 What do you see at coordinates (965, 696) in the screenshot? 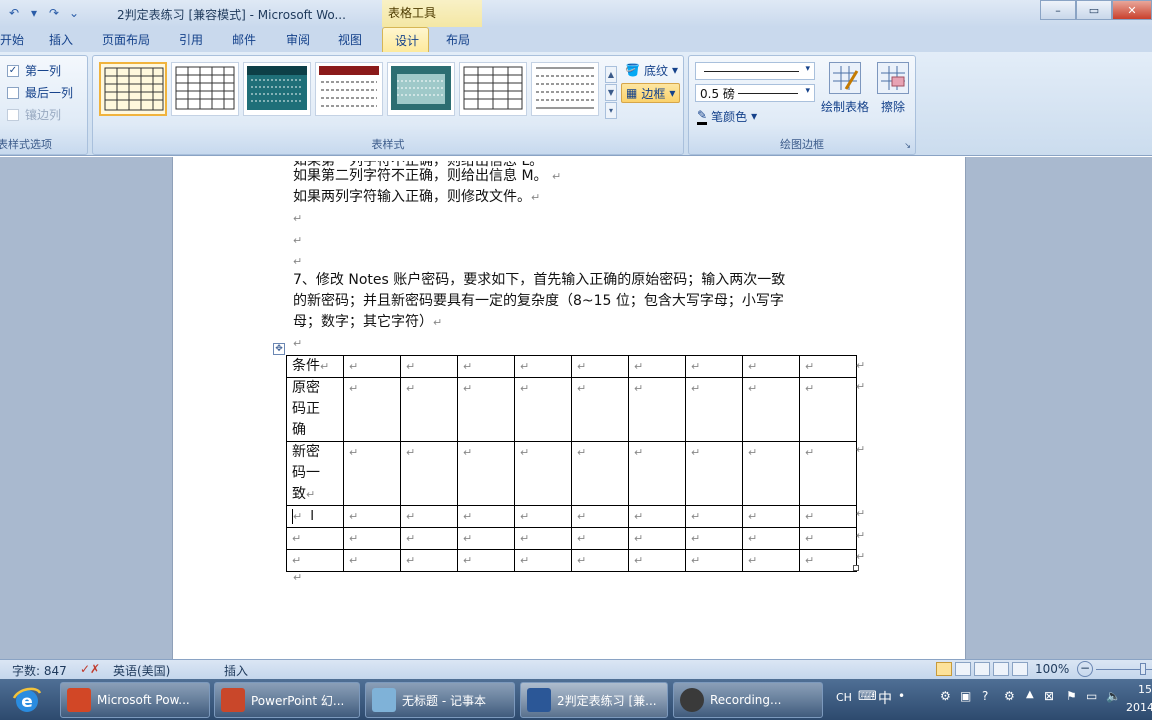
I see `tray-tool-icon: ▣` at bounding box center [965, 696].